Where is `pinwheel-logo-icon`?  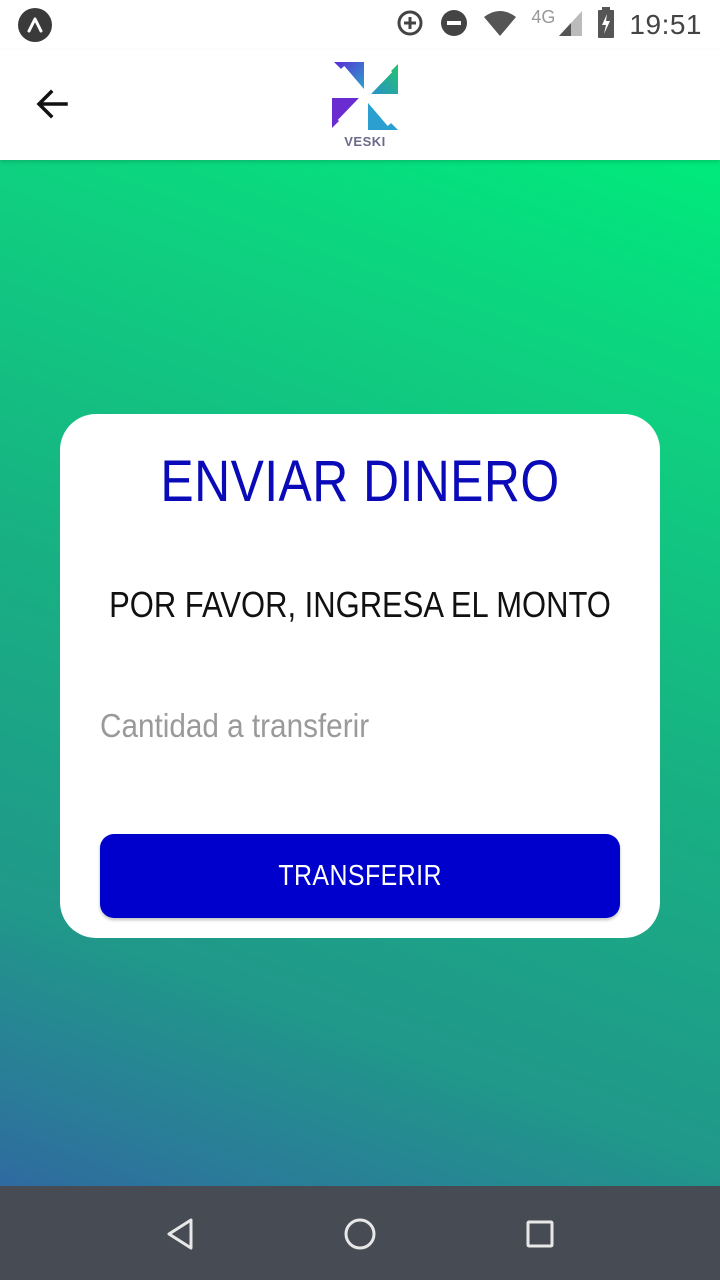
pinwheel-logo-icon is located at coordinates (365, 96).